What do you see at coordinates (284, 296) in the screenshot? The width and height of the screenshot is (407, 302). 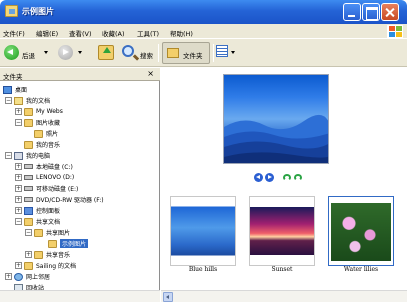 I see `horizontal-scrollbar` at bounding box center [284, 296].